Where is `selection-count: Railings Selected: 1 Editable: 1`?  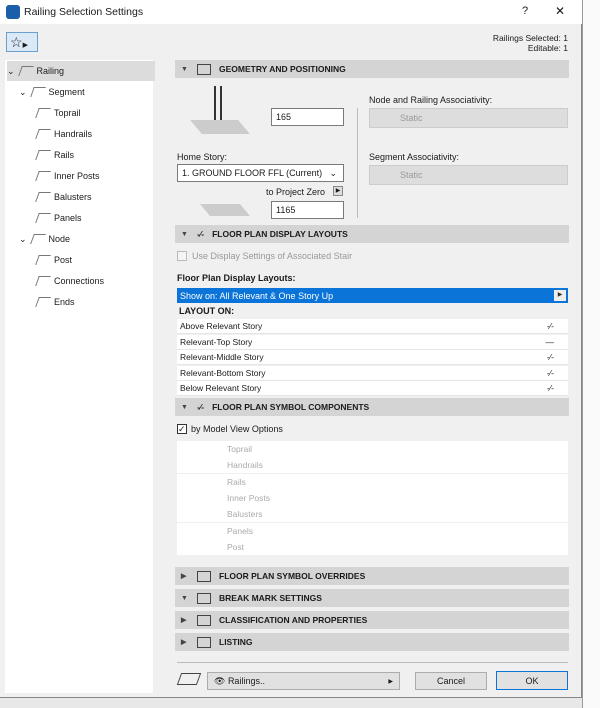
selection-count: Railings Selected: 1 Editable: 1 is located at coordinates (530, 43).